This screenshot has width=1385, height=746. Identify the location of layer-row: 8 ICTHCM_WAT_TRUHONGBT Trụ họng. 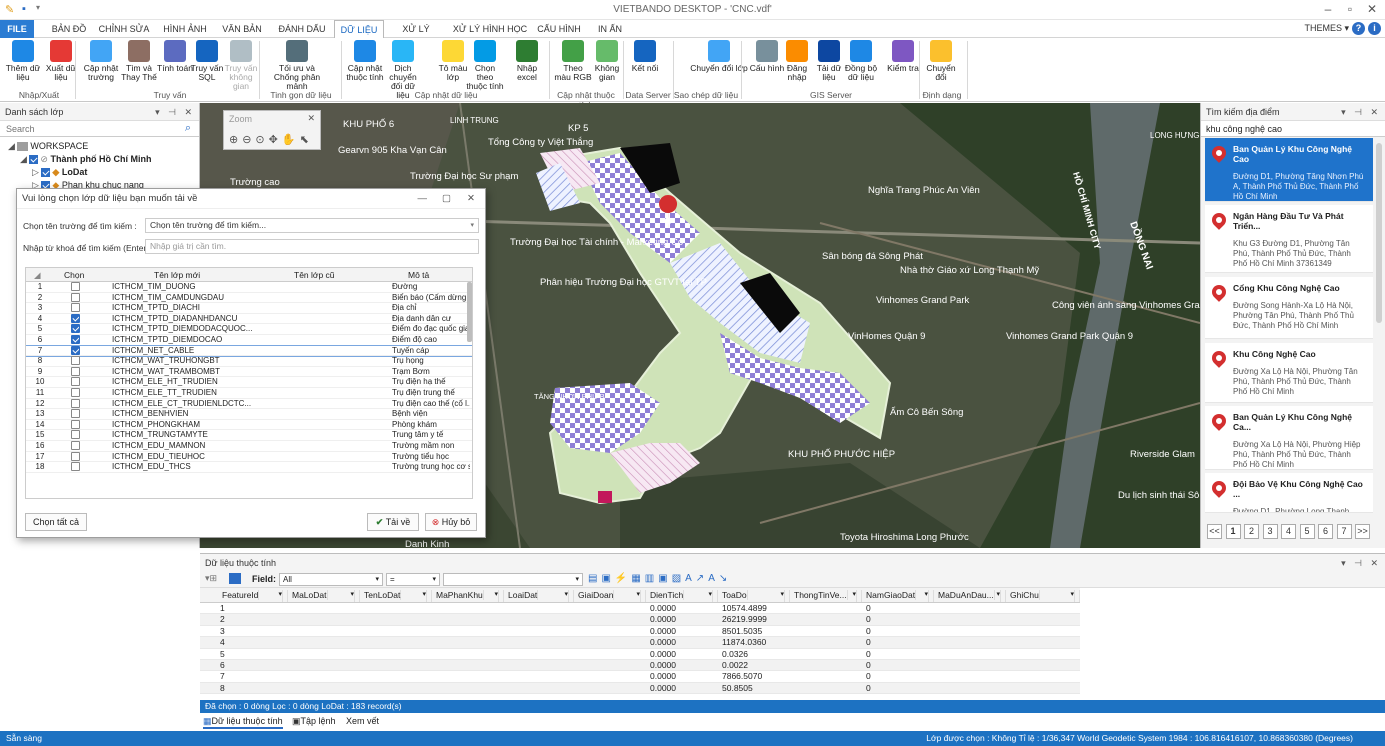
(249, 361).